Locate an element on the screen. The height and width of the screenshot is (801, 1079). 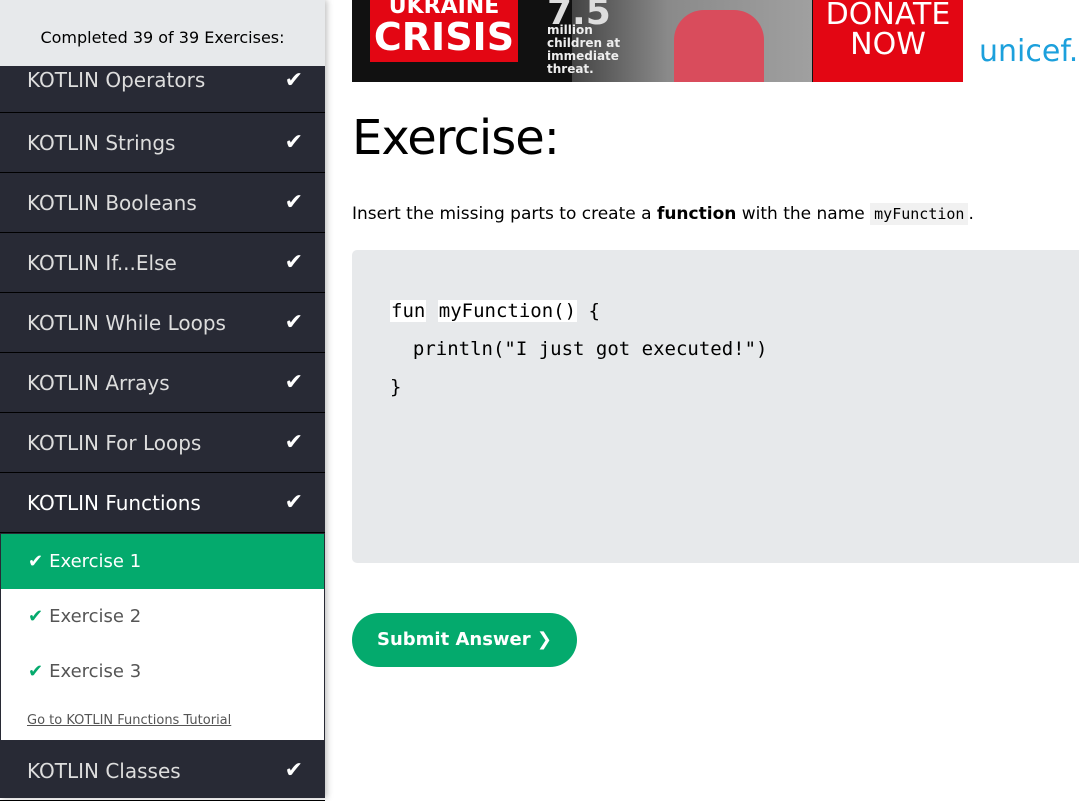
exercise-label: Exercise 1 is located at coordinates (95, 561).